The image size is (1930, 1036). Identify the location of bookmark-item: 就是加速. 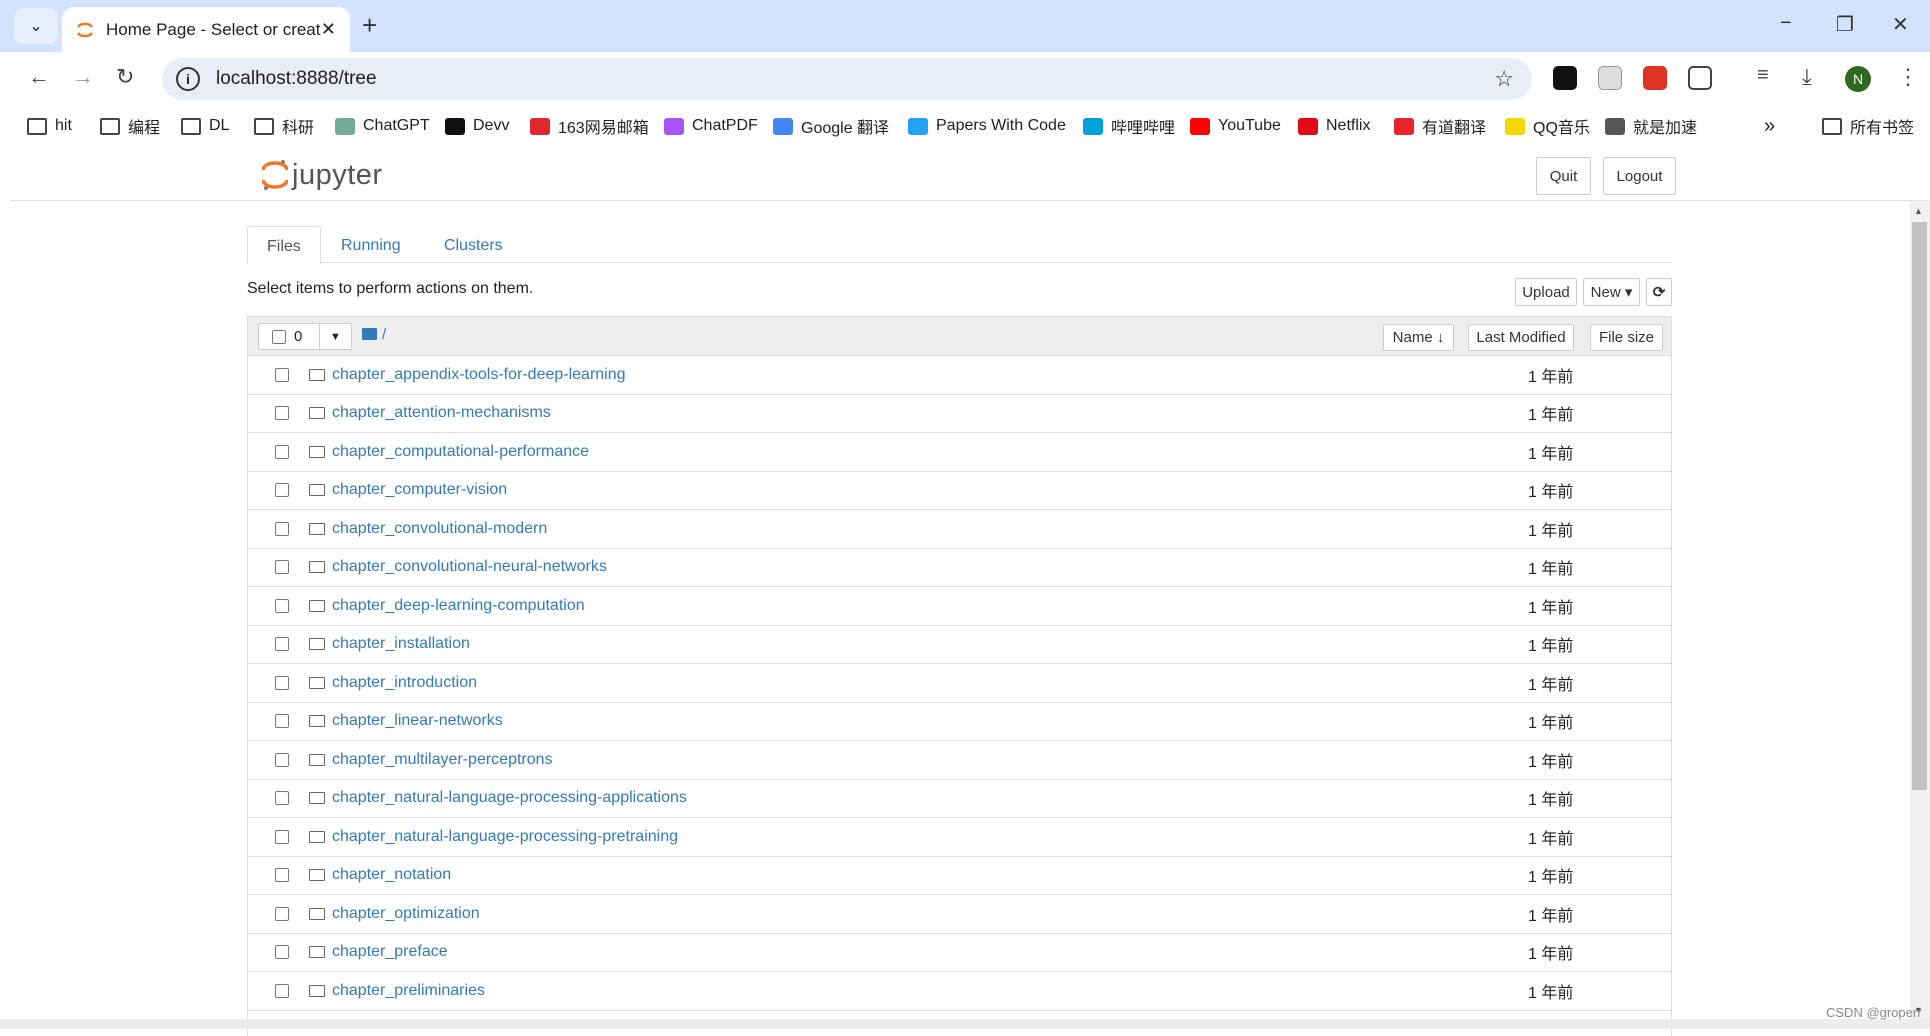
(1651, 126).